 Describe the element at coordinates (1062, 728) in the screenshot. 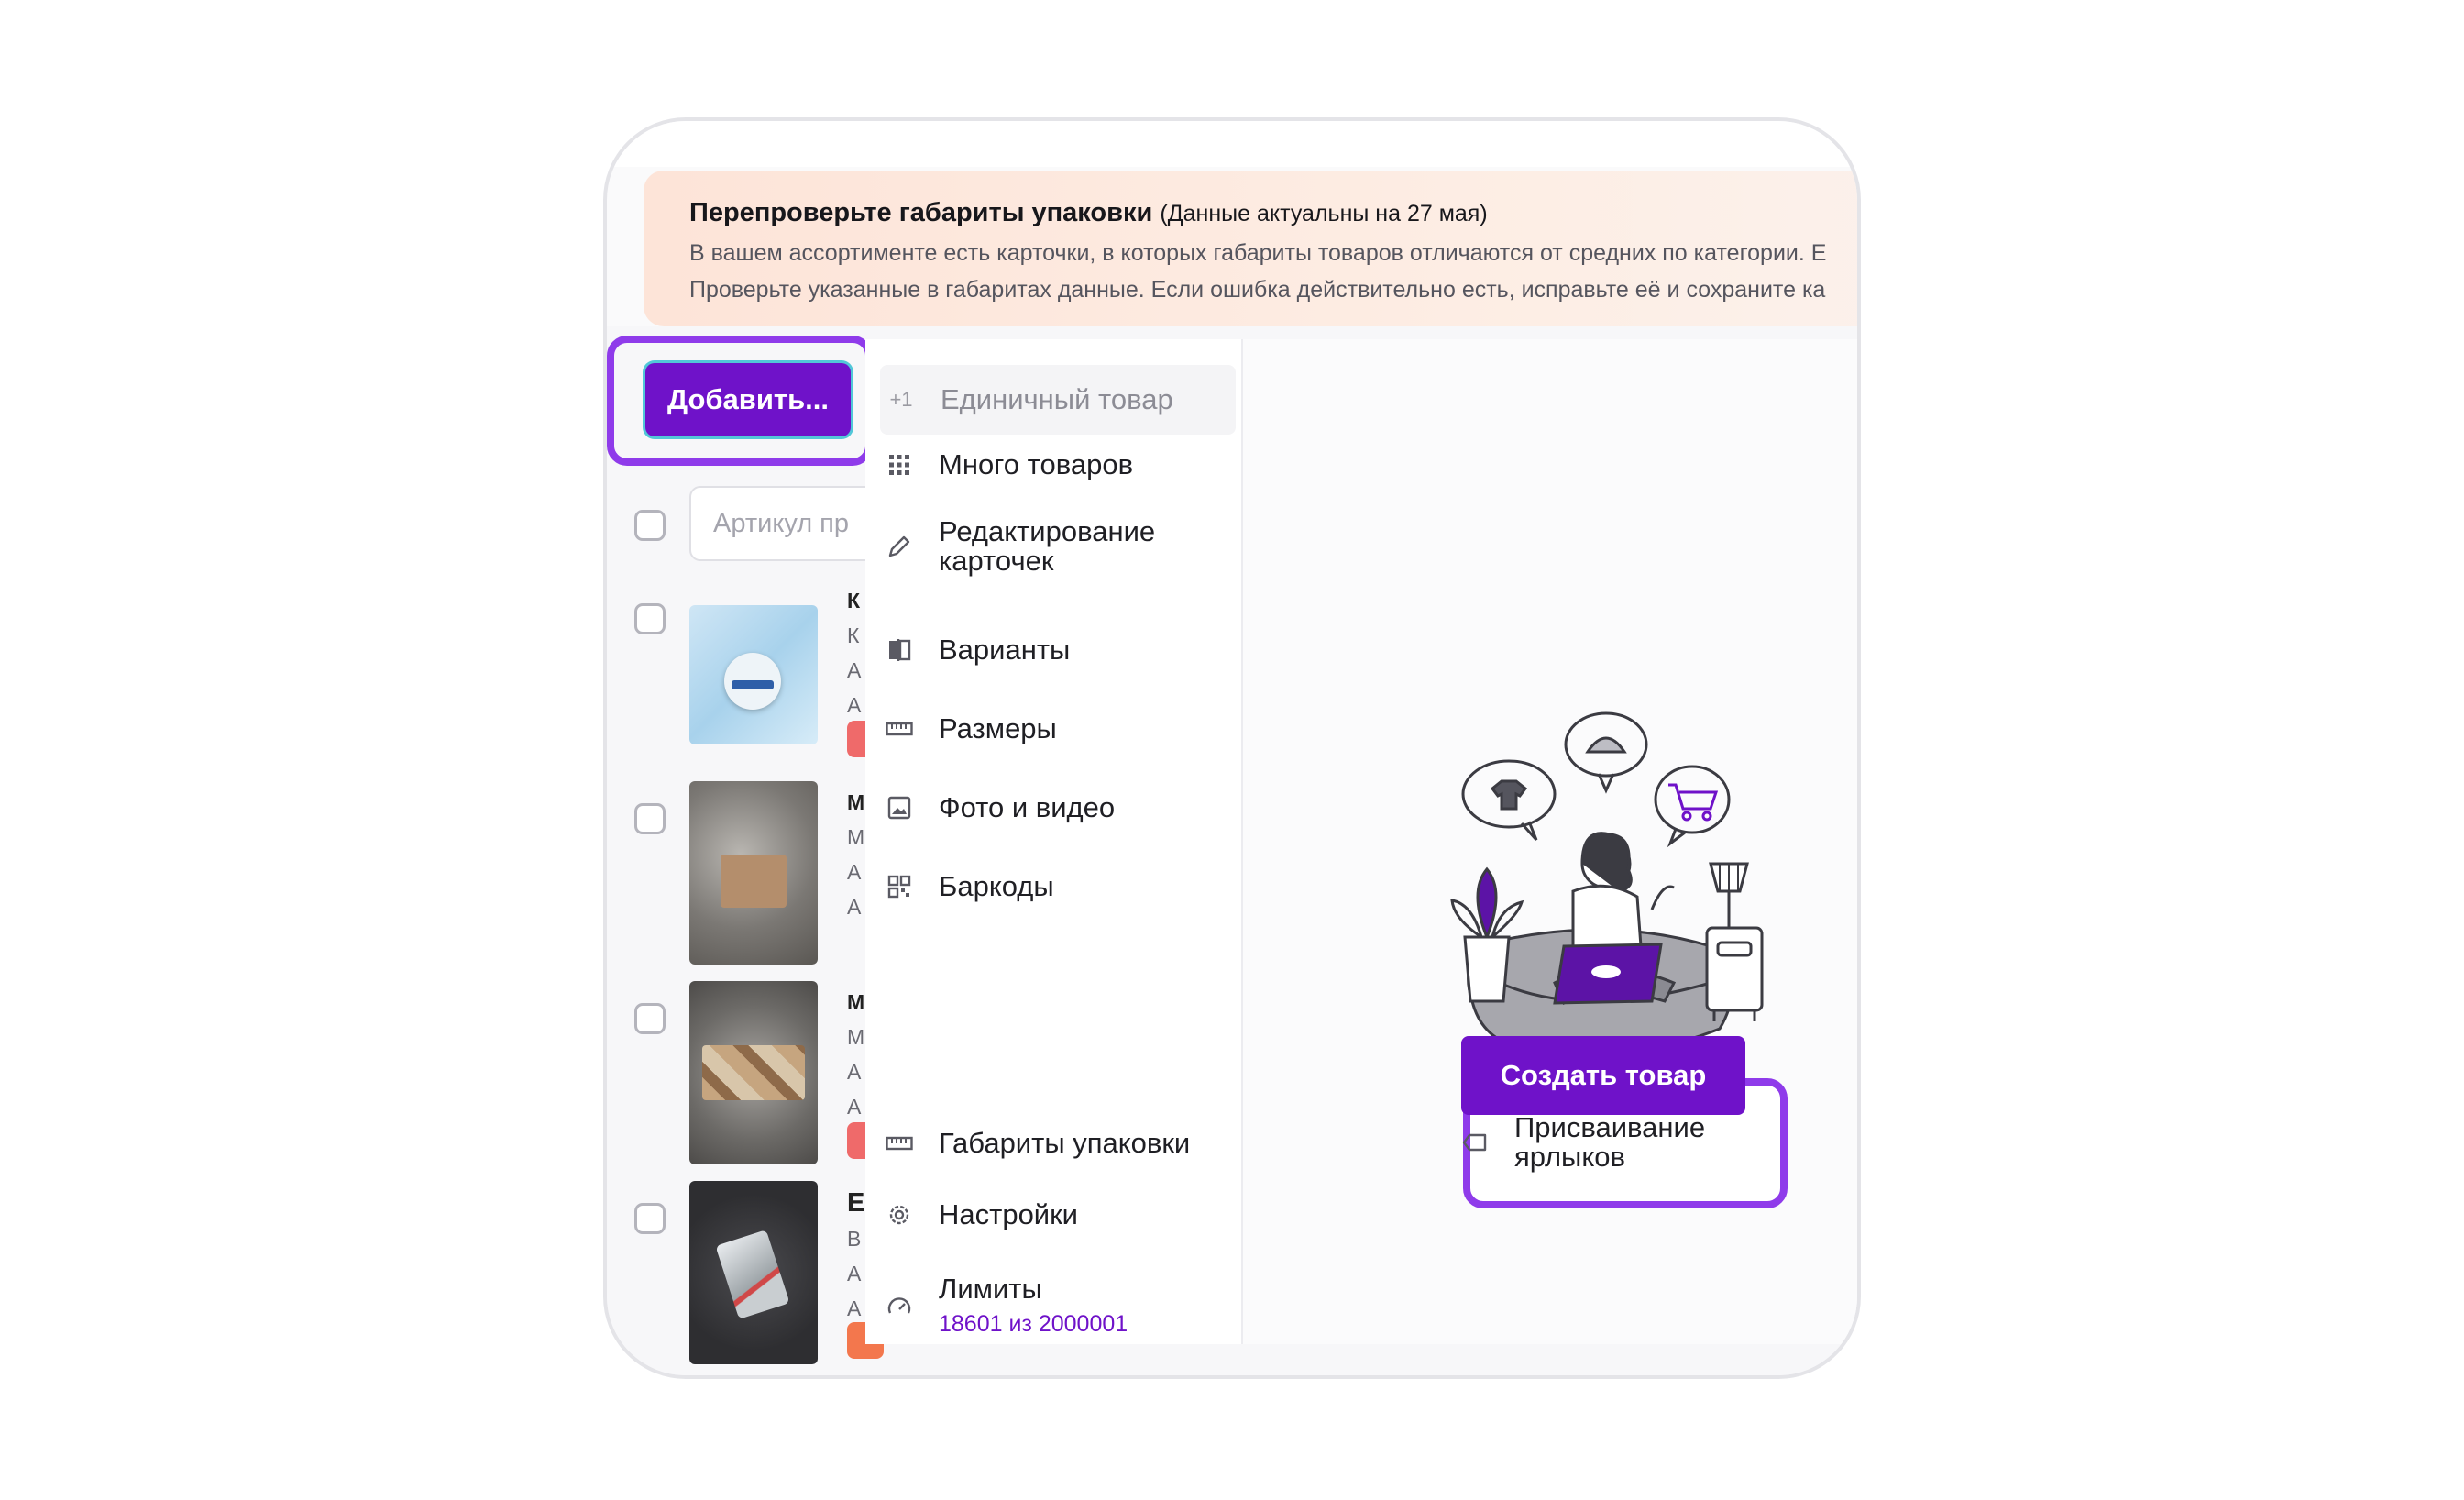

I see `menu-item-sizes: Размеры` at that location.